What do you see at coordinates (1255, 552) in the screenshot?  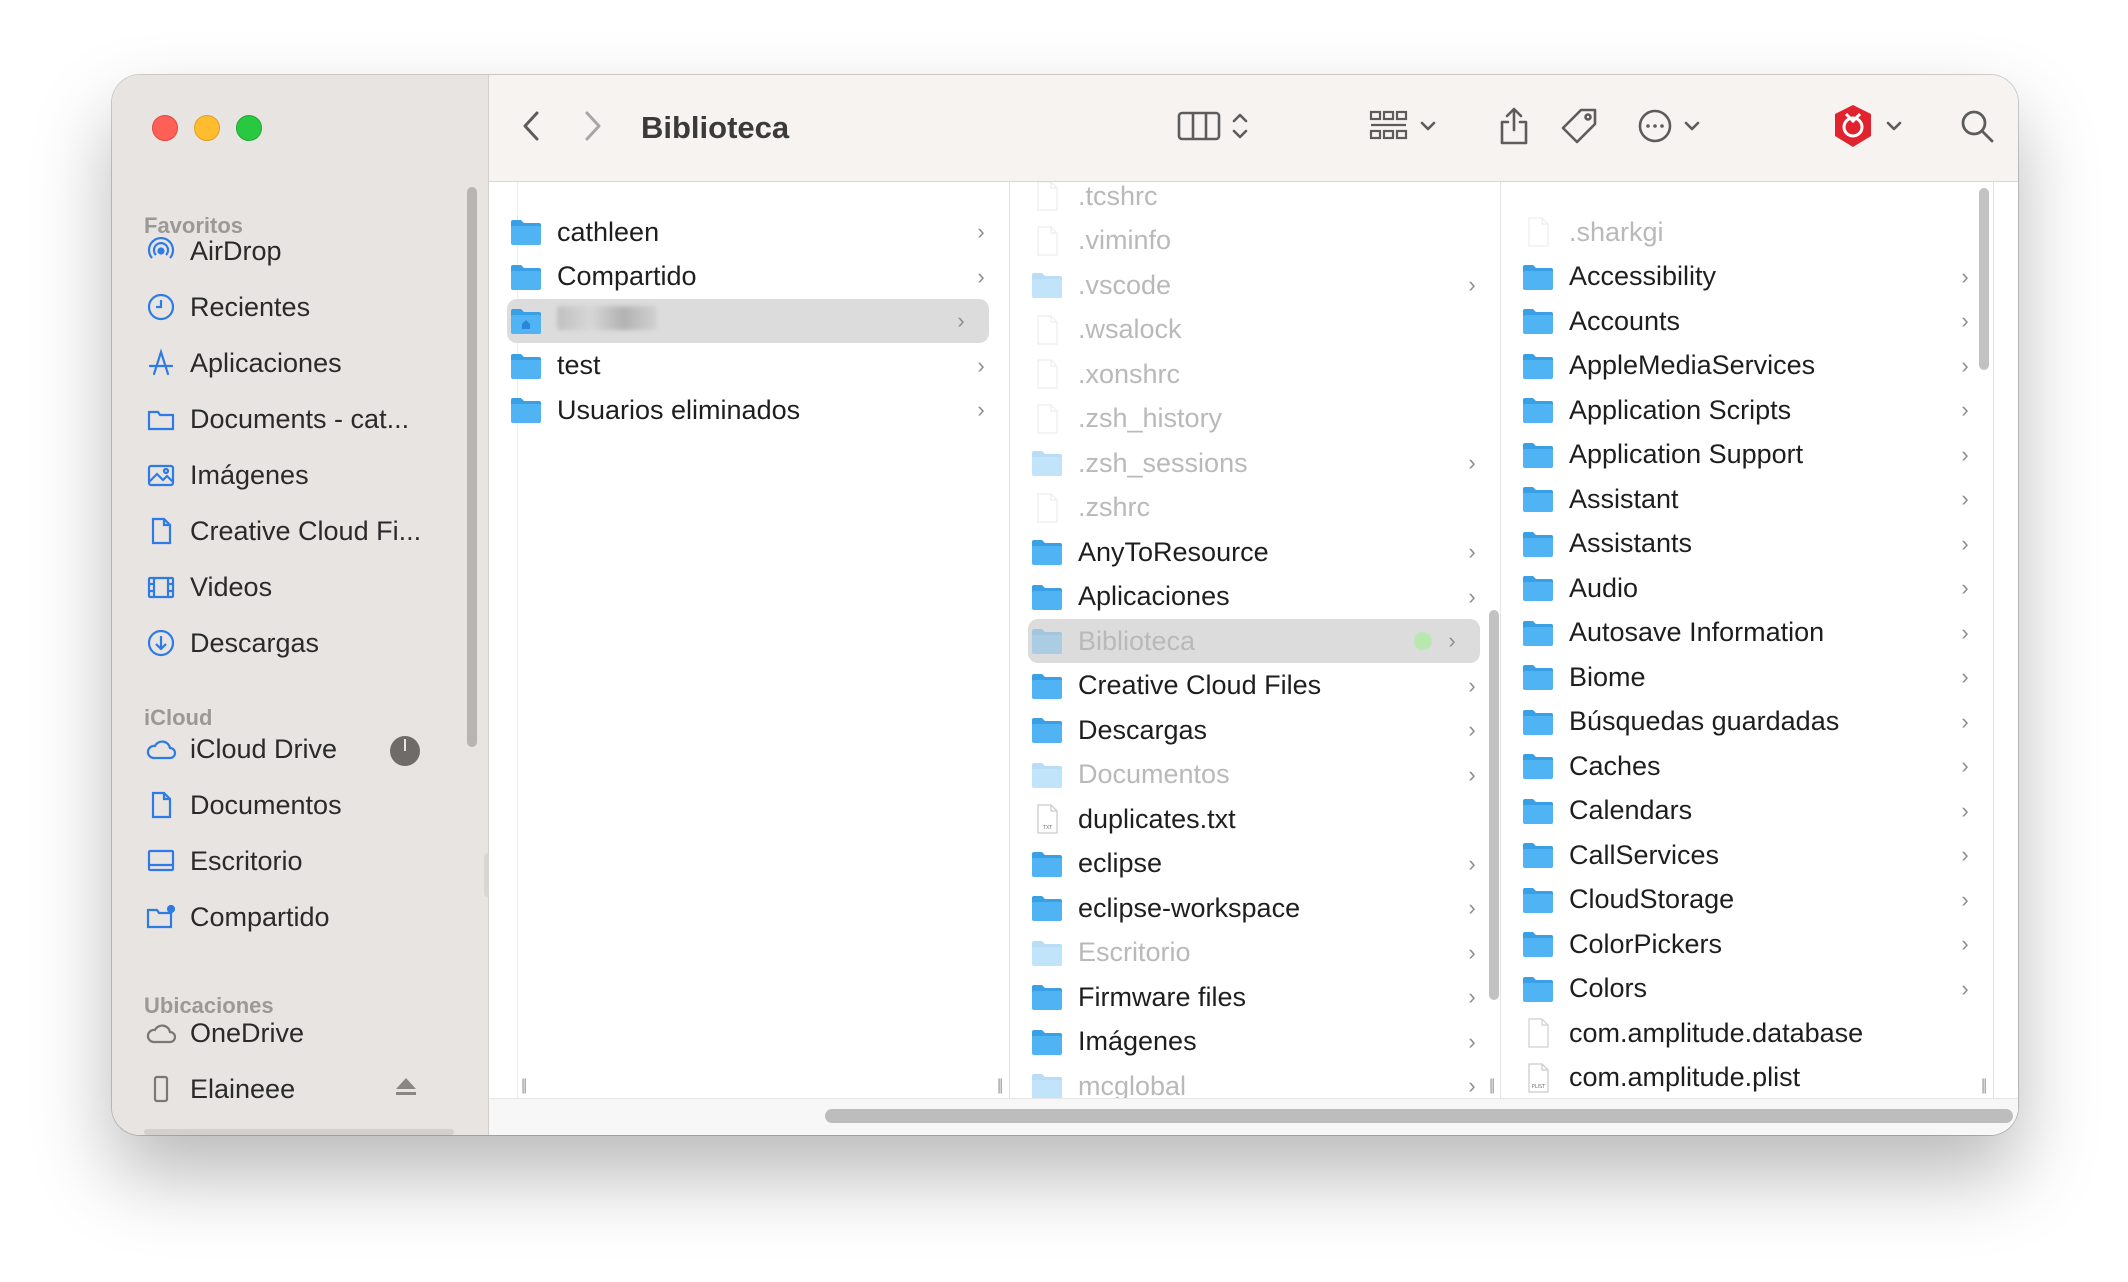 I see `list-item: AnyToResource ›` at bounding box center [1255, 552].